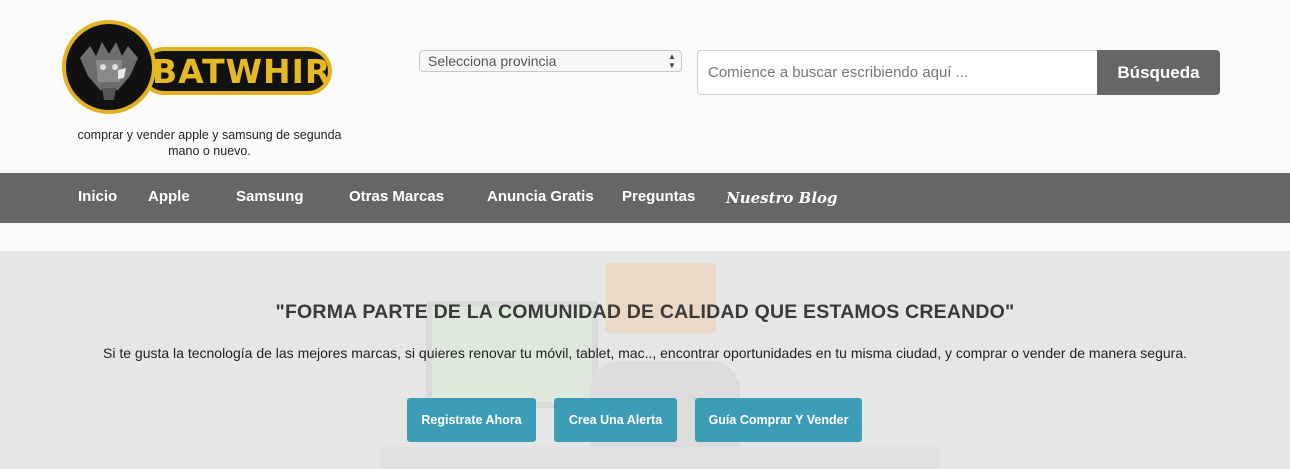  What do you see at coordinates (471, 420) in the screenshot?
I see `register-button: Registrate Ahora` at bounding box center [471, 420].